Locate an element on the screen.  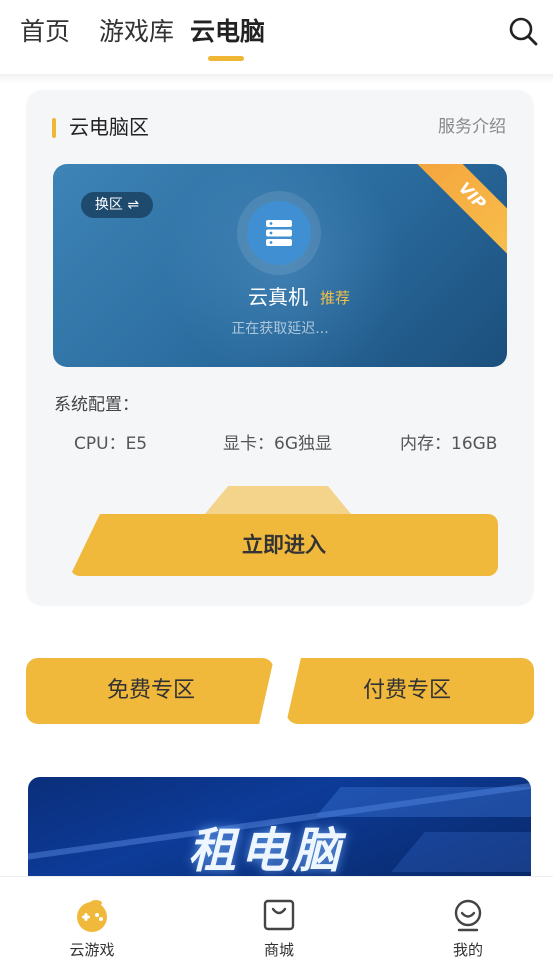
user-face-icon is located at coordinates (468, 915).